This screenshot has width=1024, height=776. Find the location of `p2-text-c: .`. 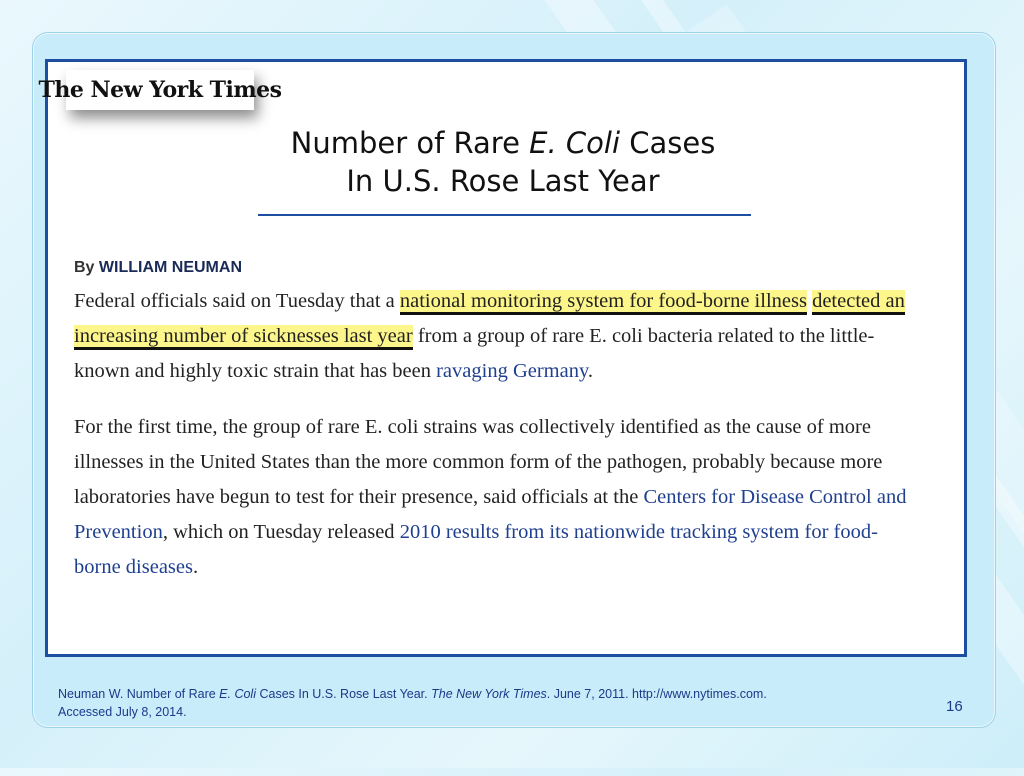

p2-text-c: . is located at coordinates (195, 567).